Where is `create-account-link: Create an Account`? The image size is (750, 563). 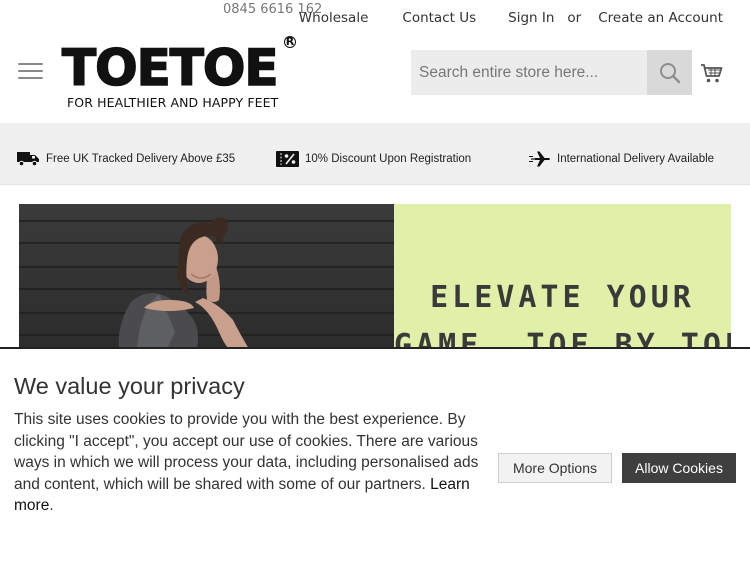
create-account-link: Create an Account is located at coordinates (660, 18).